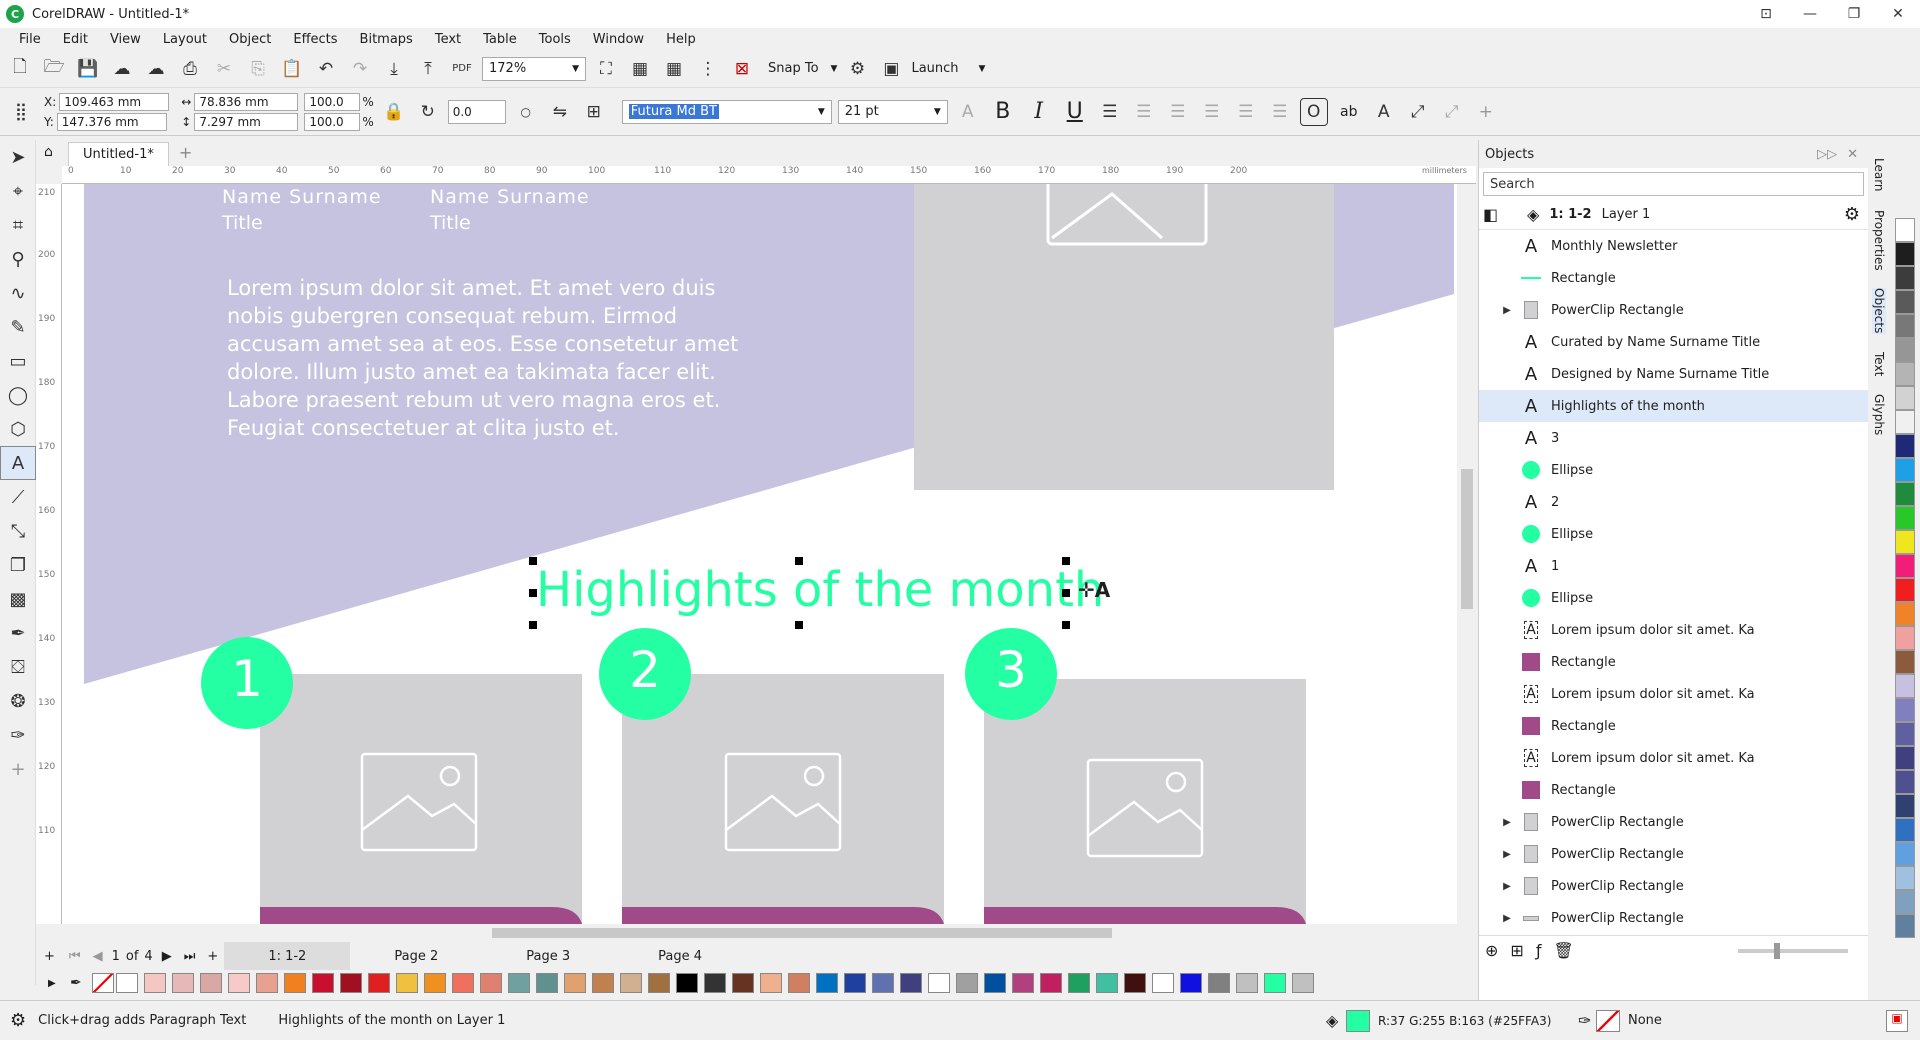 The image size is (1920, 1040). Describe the element at coordinates (1810, 14) in the screenshot. I see `minimize-button: —` at that location.